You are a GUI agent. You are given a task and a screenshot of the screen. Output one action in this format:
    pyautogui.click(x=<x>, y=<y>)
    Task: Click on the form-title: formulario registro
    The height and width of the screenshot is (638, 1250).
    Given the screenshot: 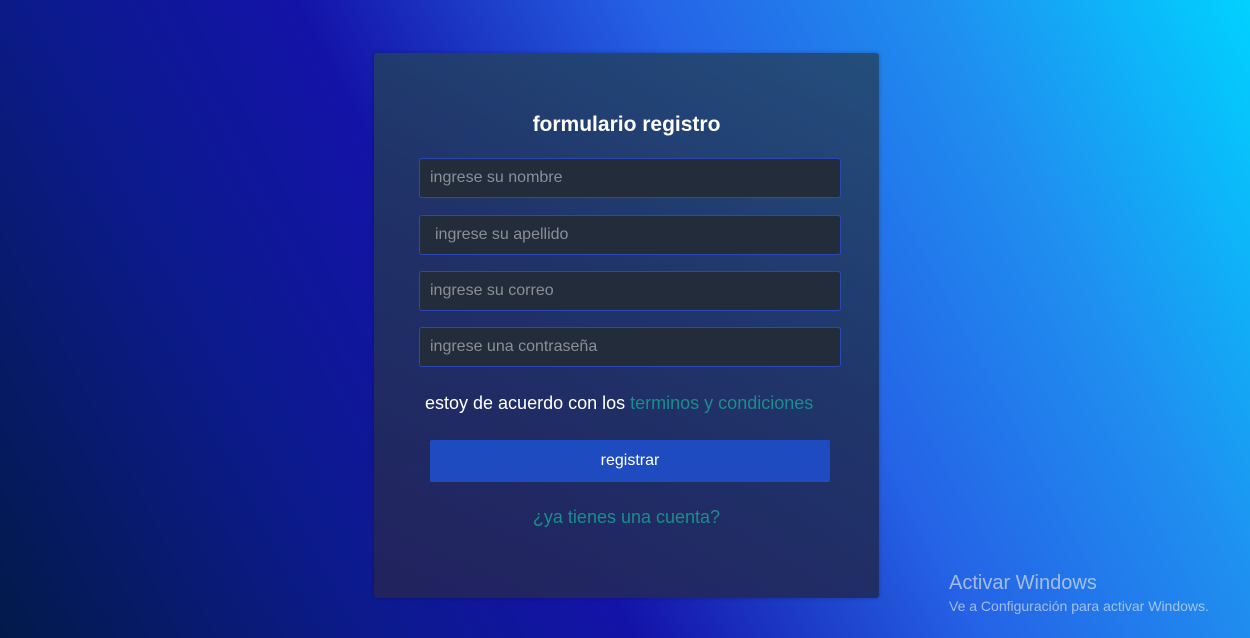 What is the action you would take?
    pyautogui.click(x=626, y=124)
    